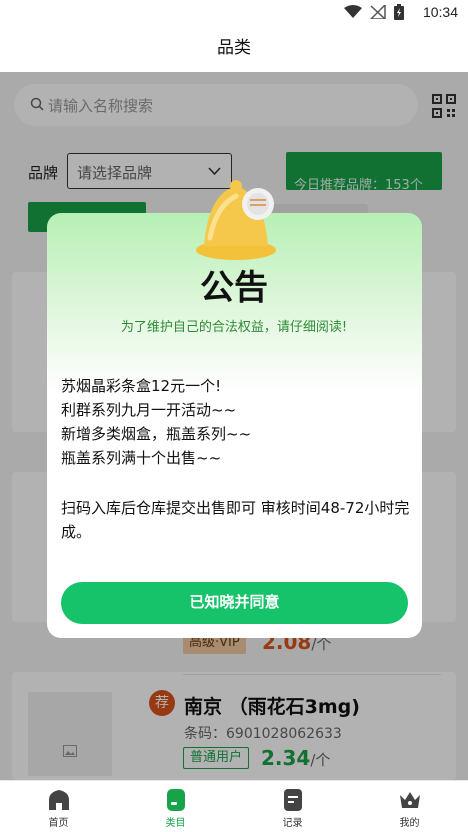  I want to click on crown-icon, so click(410, 800).